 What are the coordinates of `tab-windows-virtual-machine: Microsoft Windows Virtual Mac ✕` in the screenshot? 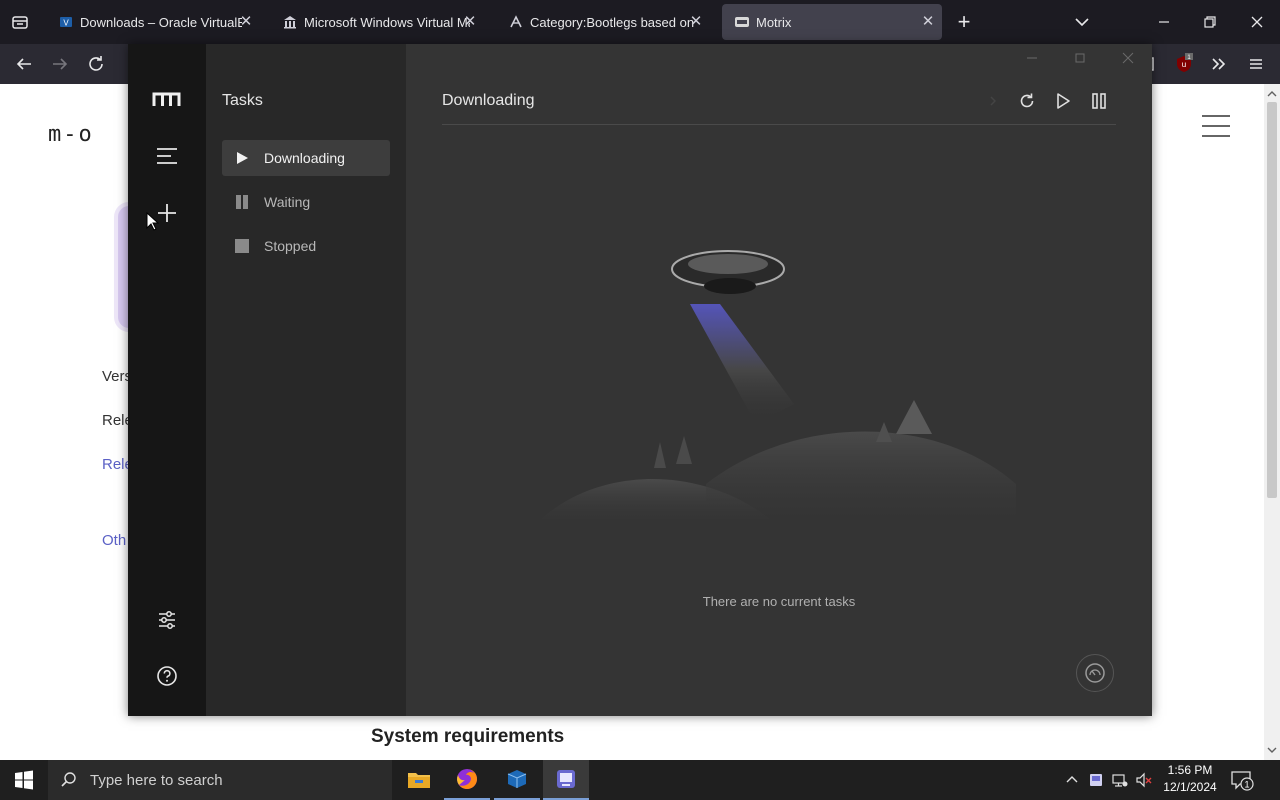 It's located at (377, 22).